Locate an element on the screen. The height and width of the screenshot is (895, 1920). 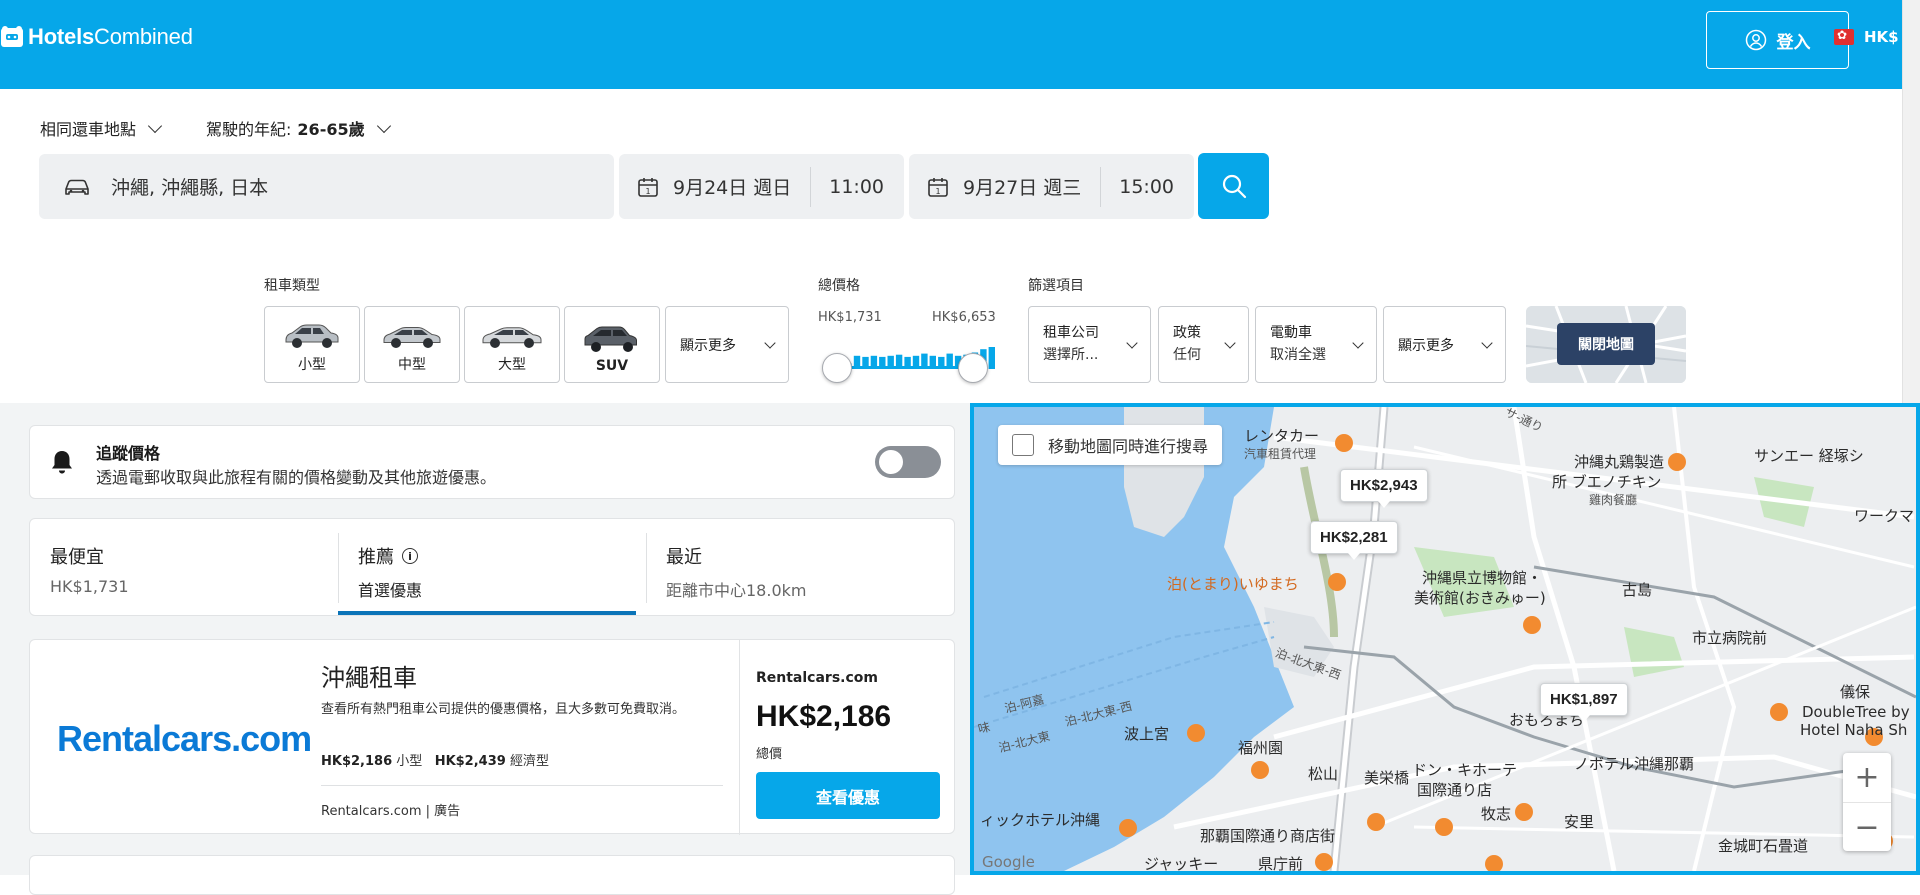
electric-car-value: 取消全選 is located at coordinates (1298, 354).